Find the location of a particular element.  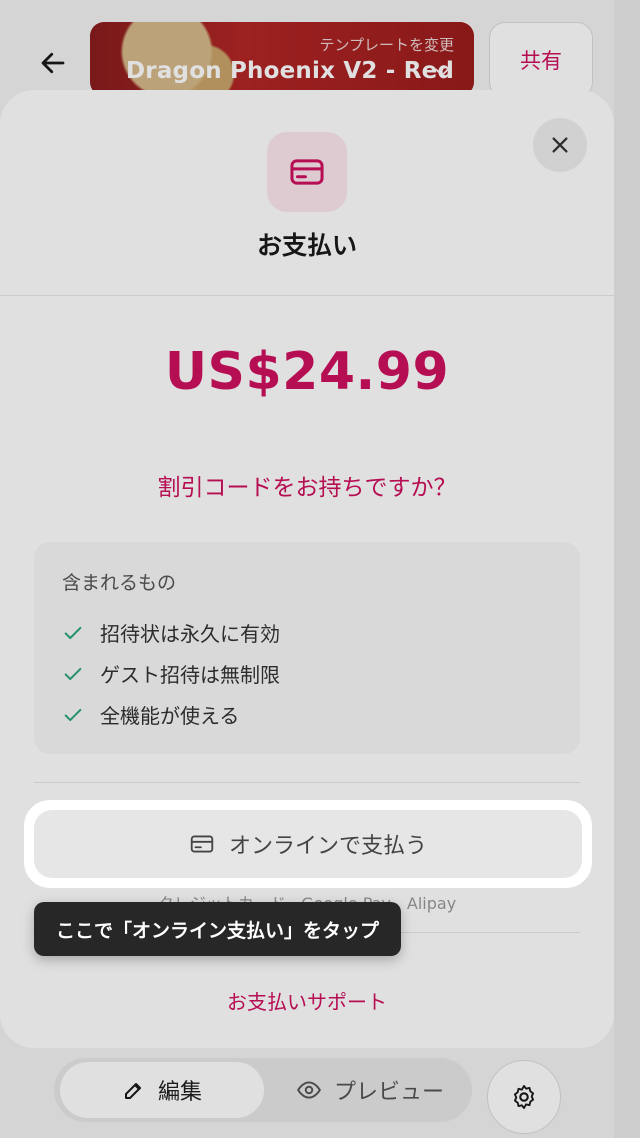

pay-online-label: オンラインで支払う is located at coordinates (327, 846).